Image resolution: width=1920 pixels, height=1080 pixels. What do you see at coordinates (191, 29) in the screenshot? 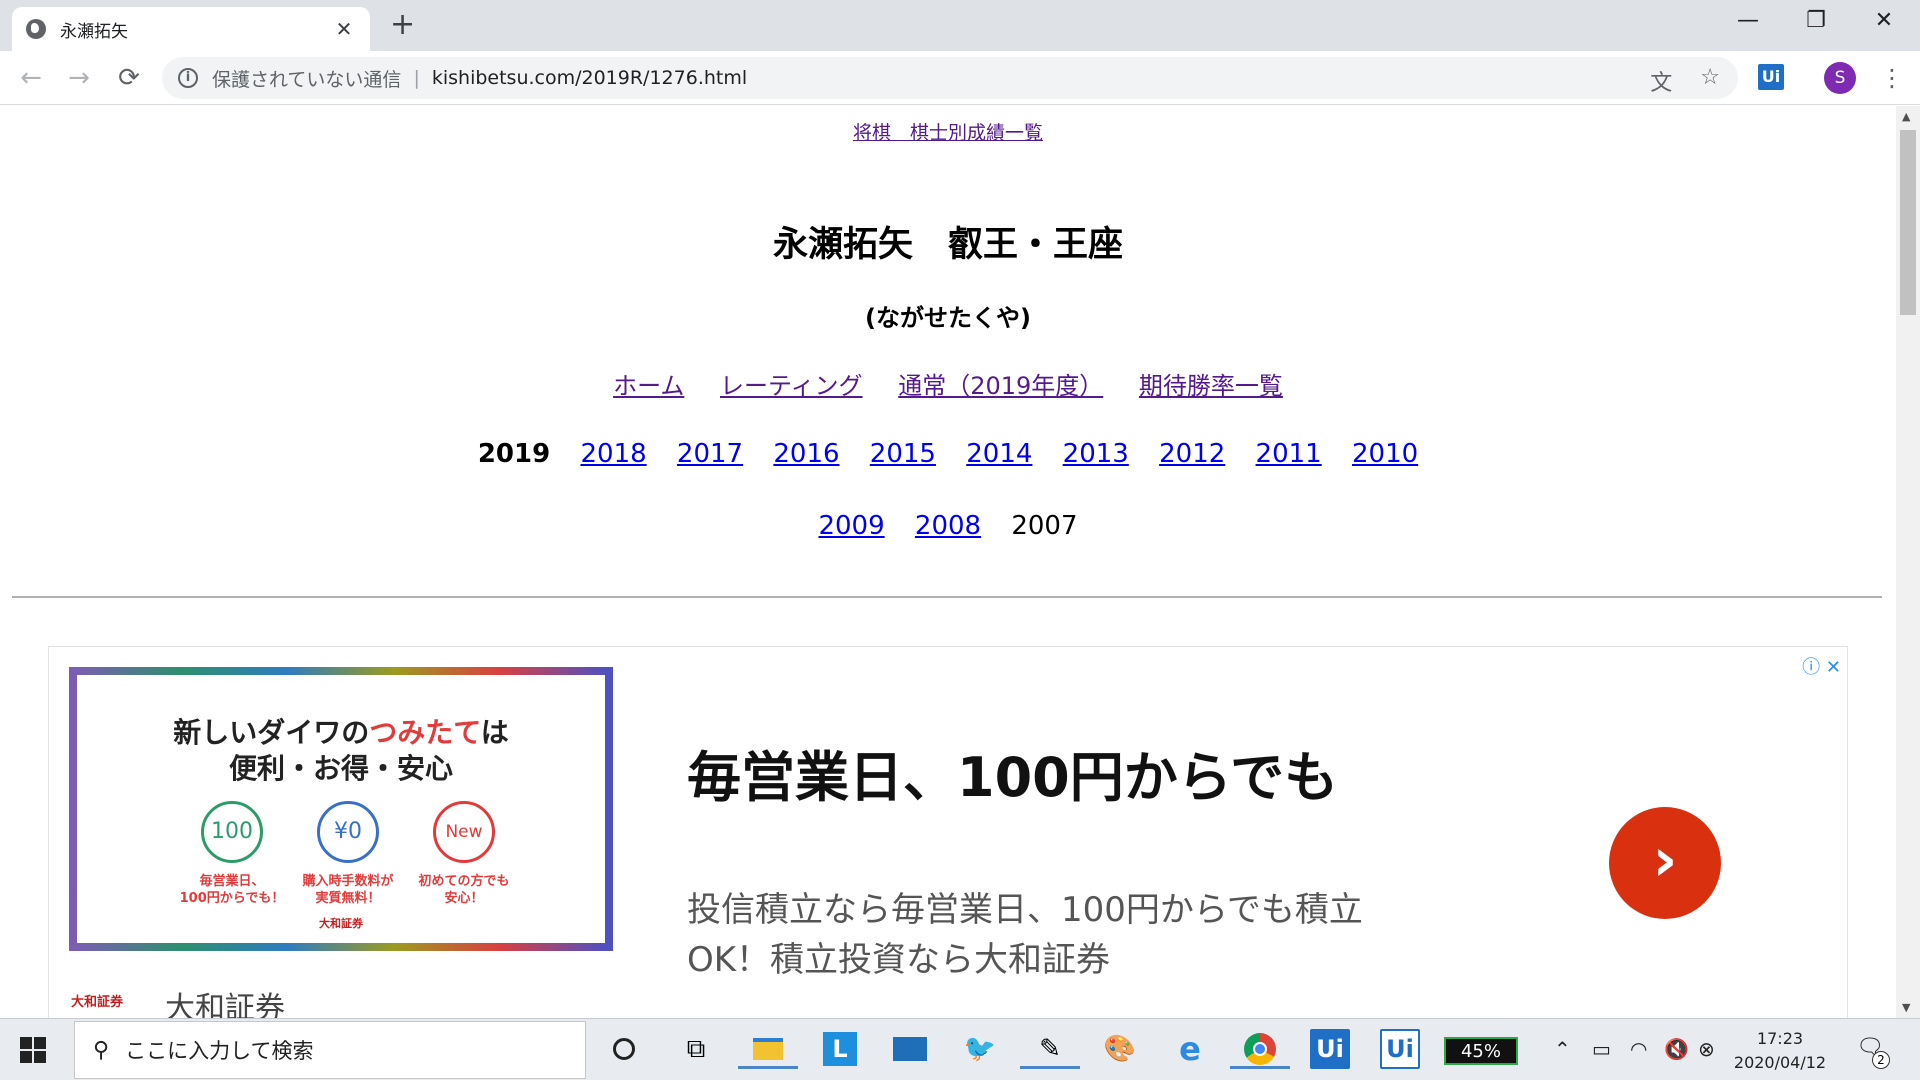
I see `browser-tab: 永瀬拓矢 ✕` at bounding box center [191, 29].